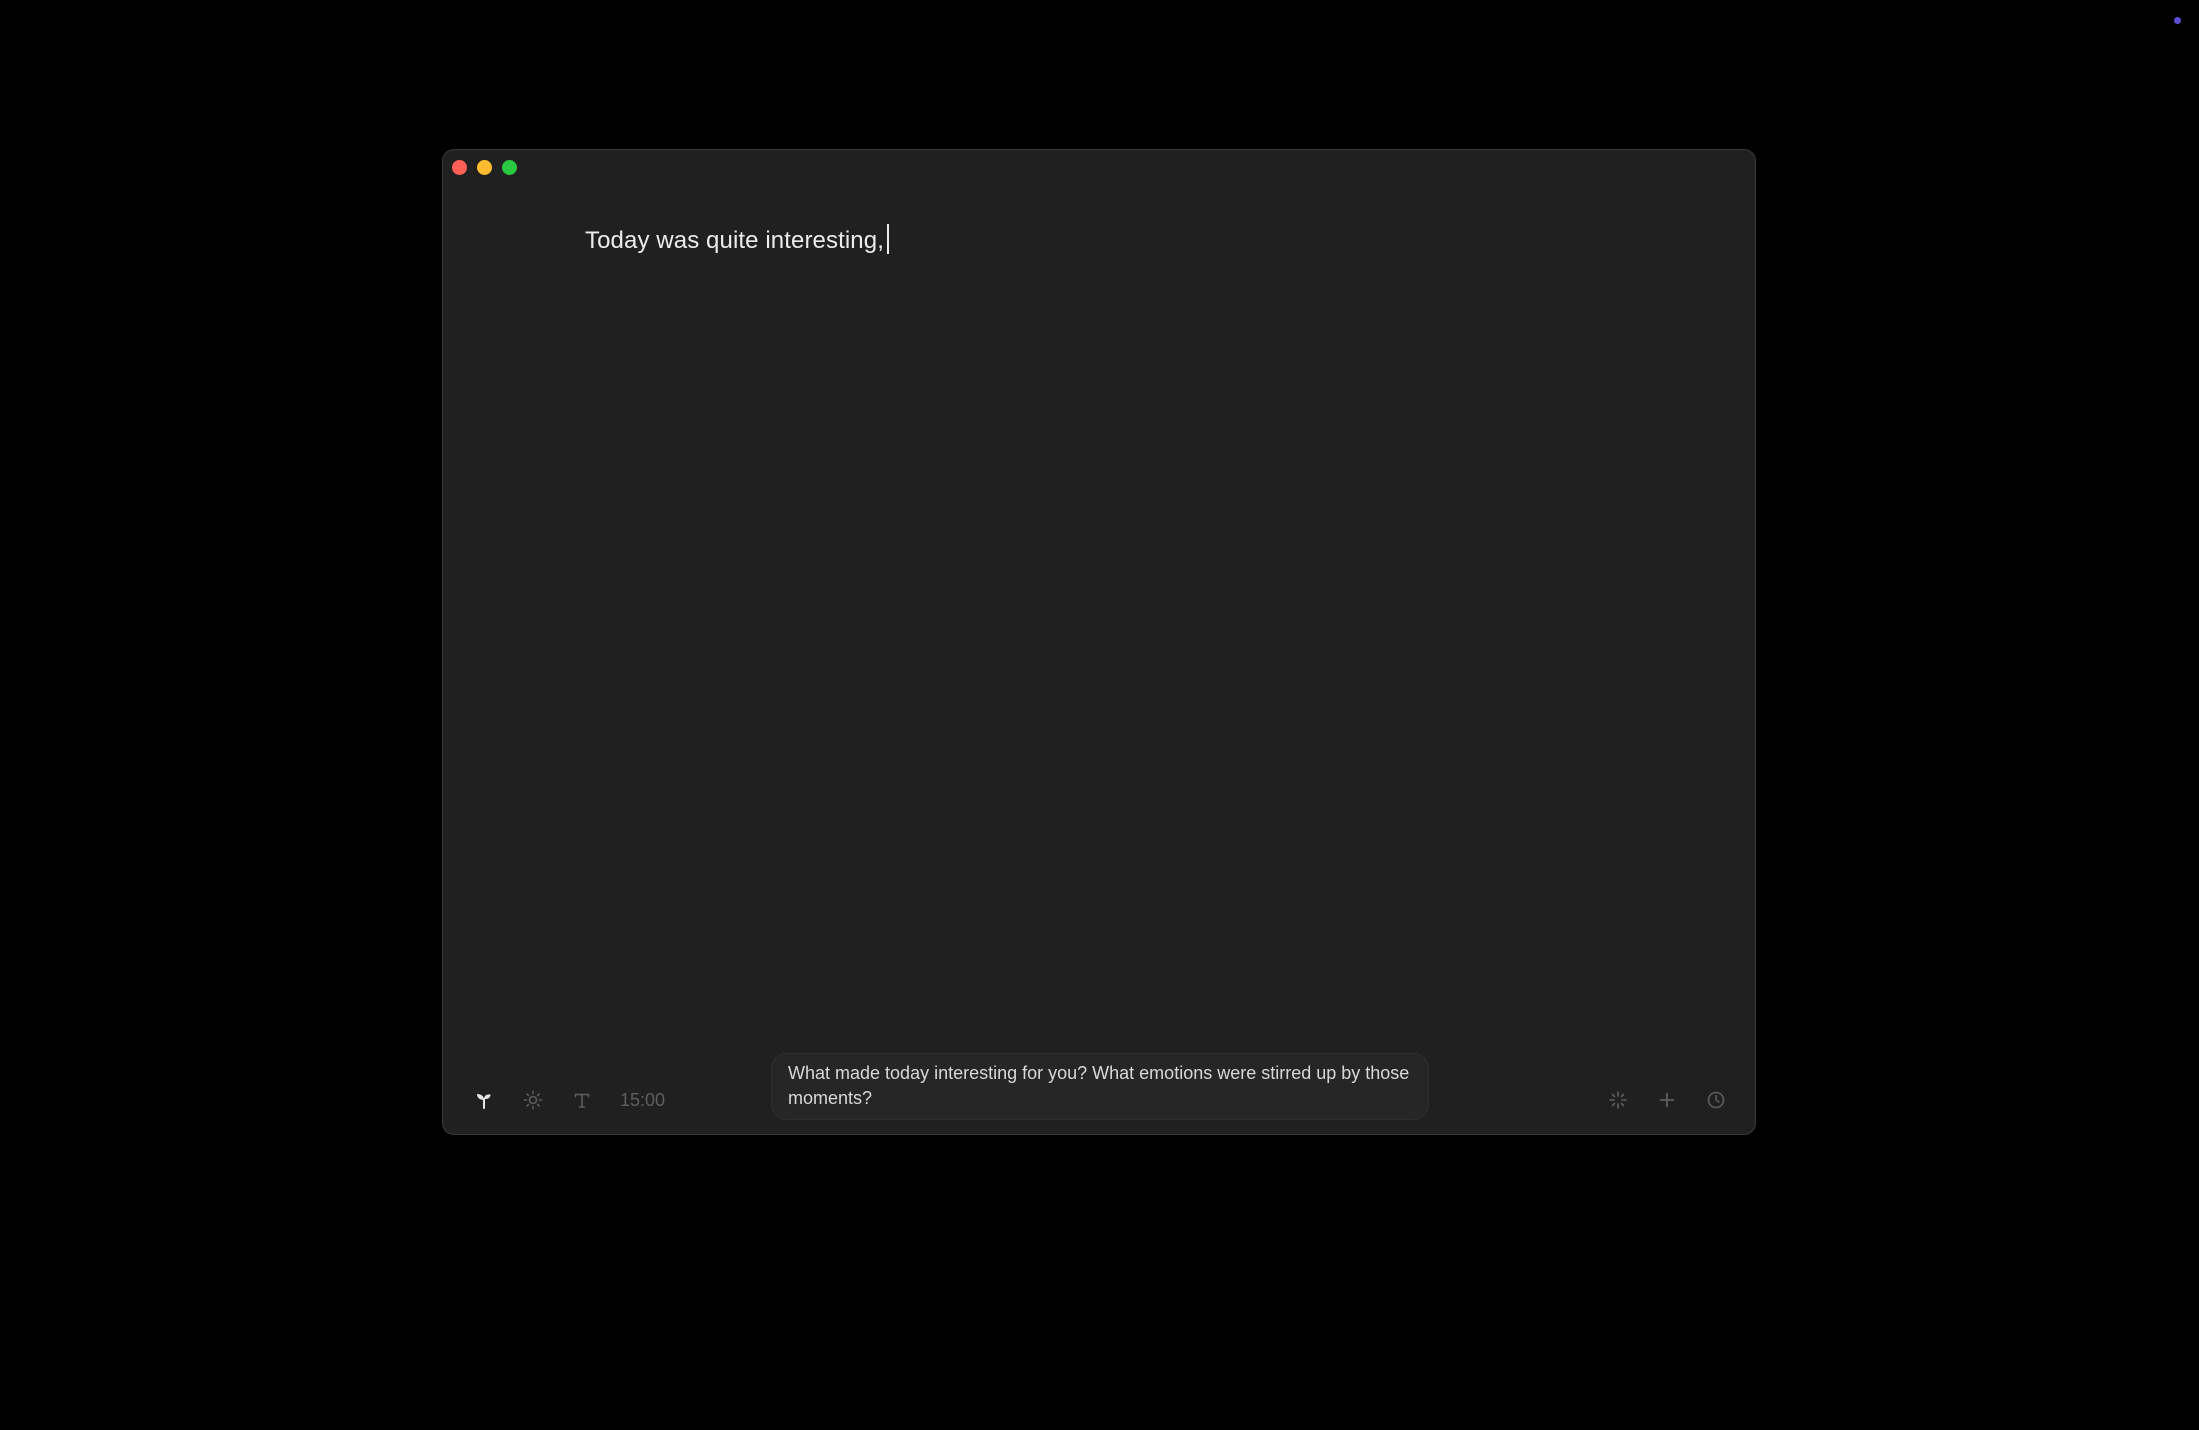  I want to click on text-format-icon, so click(582, 1100).